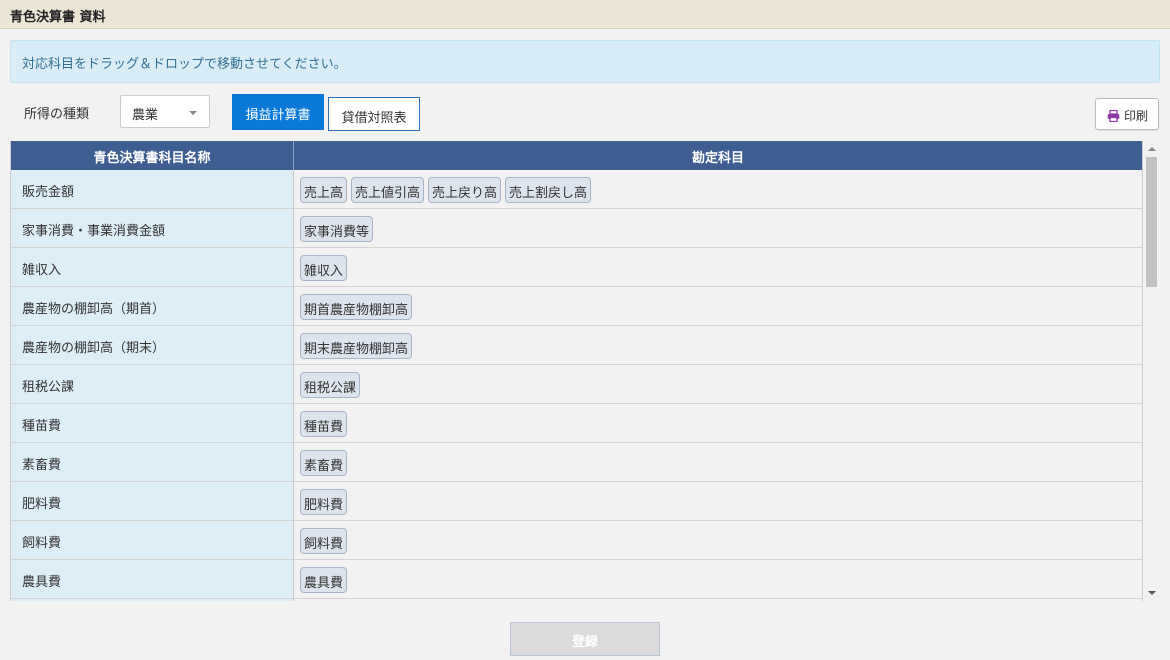 The width and height of the screenshot is (1170, 660). I want to click on account-chip: 家事消費等, so click(337, 229).